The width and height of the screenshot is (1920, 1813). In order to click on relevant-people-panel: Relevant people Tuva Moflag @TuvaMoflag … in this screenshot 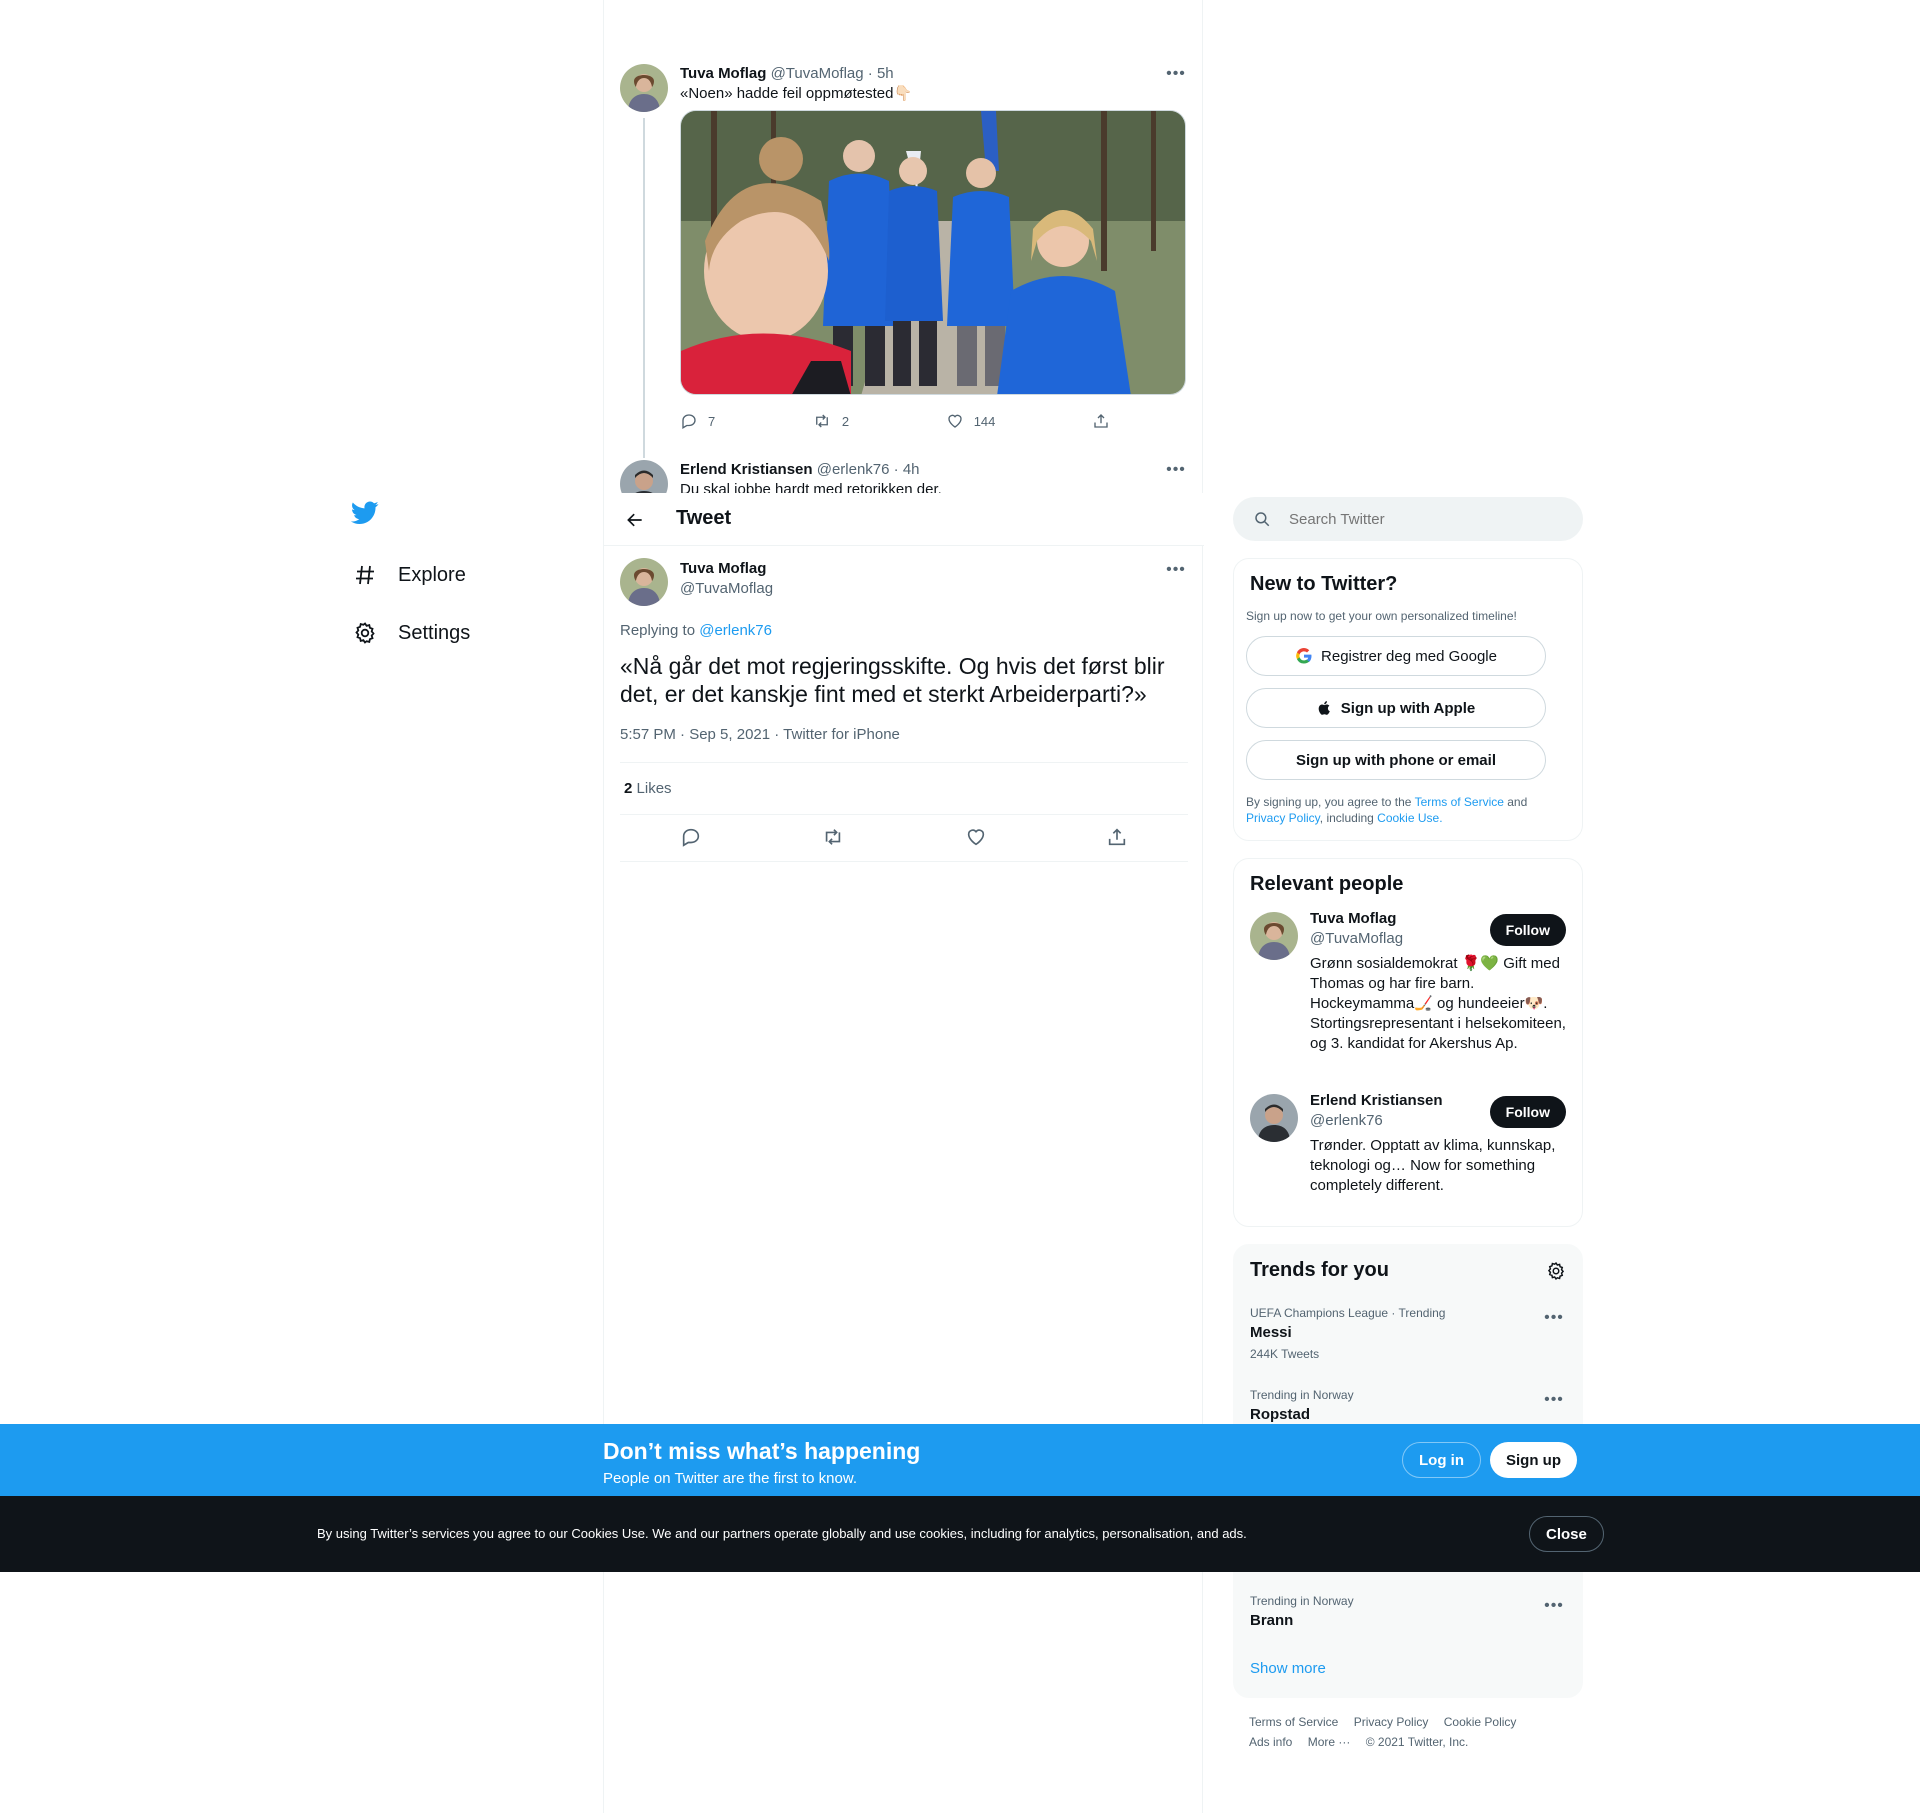, I will do `click(1408, 1042)`.